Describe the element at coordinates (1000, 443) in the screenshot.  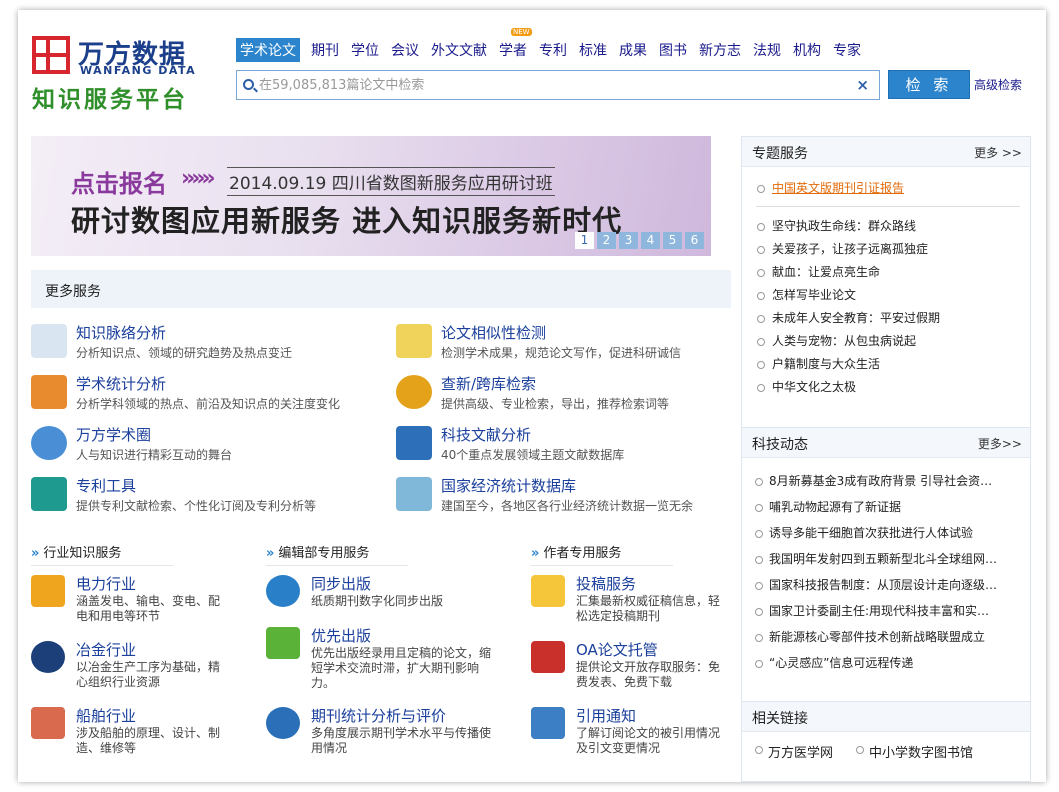
I see `news-more-link: 更多>>` at that location.